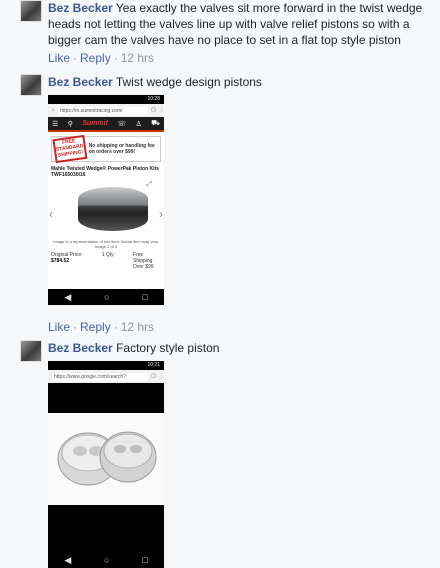  What do you see at coordinates (244, 348) in the screenshot?
I see `comment-body: Bez Becker Factory style piston` at bounding box center [244, 348].